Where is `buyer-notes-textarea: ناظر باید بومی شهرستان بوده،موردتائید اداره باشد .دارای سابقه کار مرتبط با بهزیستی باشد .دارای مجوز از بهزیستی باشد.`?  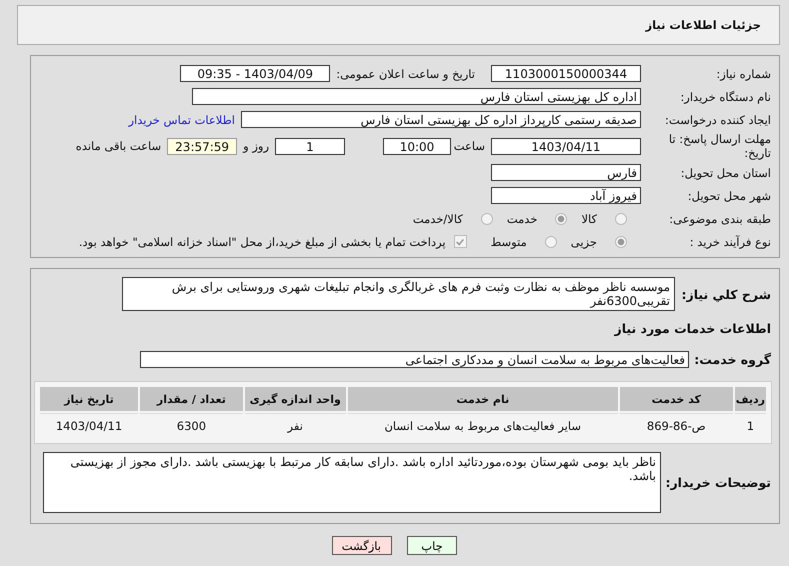 buyer-notes-textarea: ناظر باید بومی شهرستان بوده،موردتائید اداره باشد .دارای سابقه کار مرتبط با بهزیستی باشد .دارای مجوز از بهزیستی باشد. is located at coordinates (352, 482).